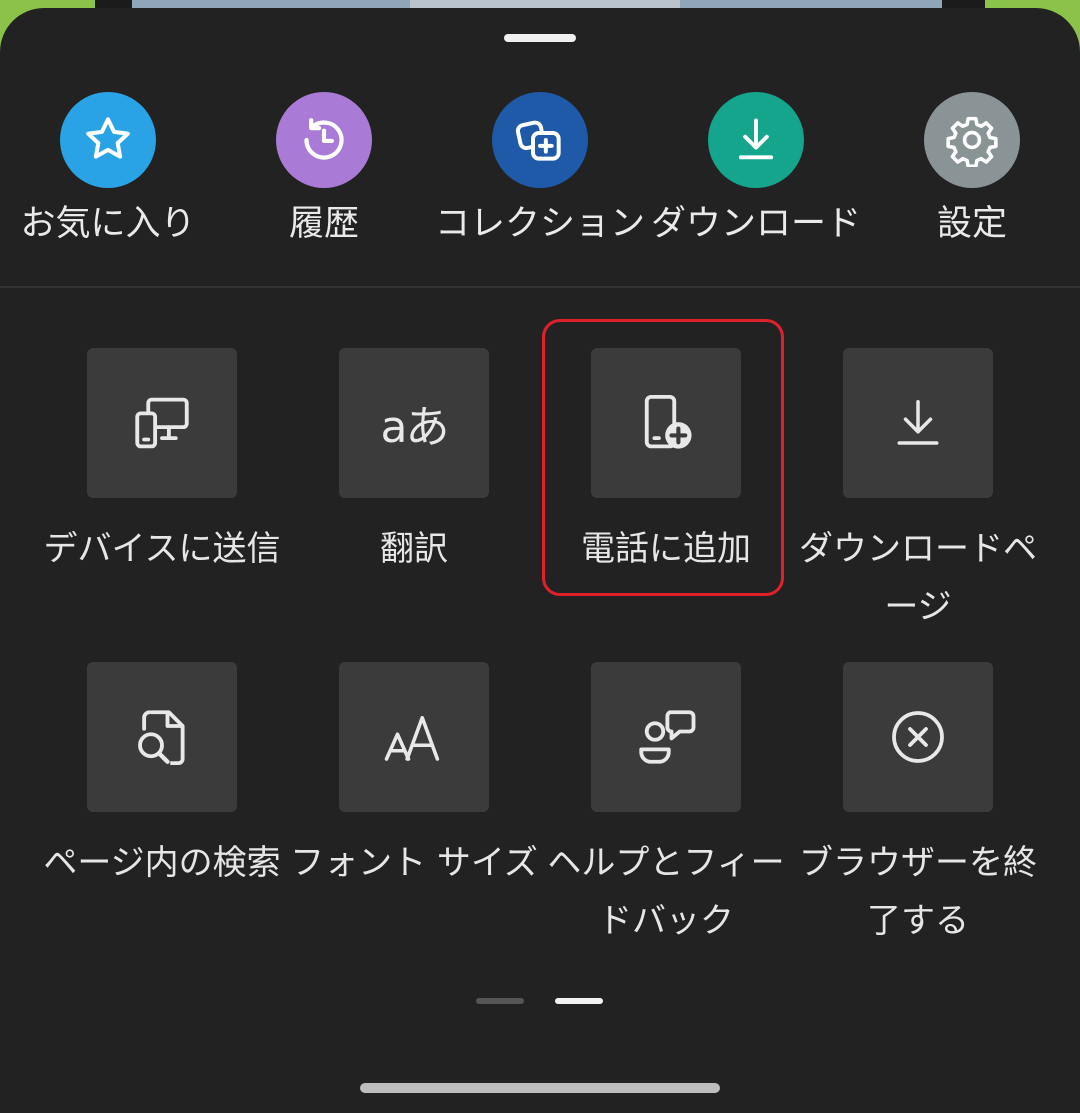 The height and width of the screenshot is (1113, 1080). I want to click on menu-item-label: 翻訳, so click(414, 549).